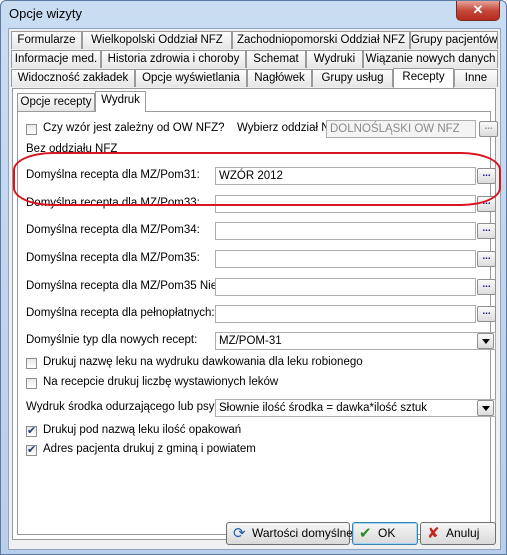  What do you see at coordinates (45, 13) in the screenshot?
I see `window-title: Opcje wizyty` at bounding box center [45, 13].